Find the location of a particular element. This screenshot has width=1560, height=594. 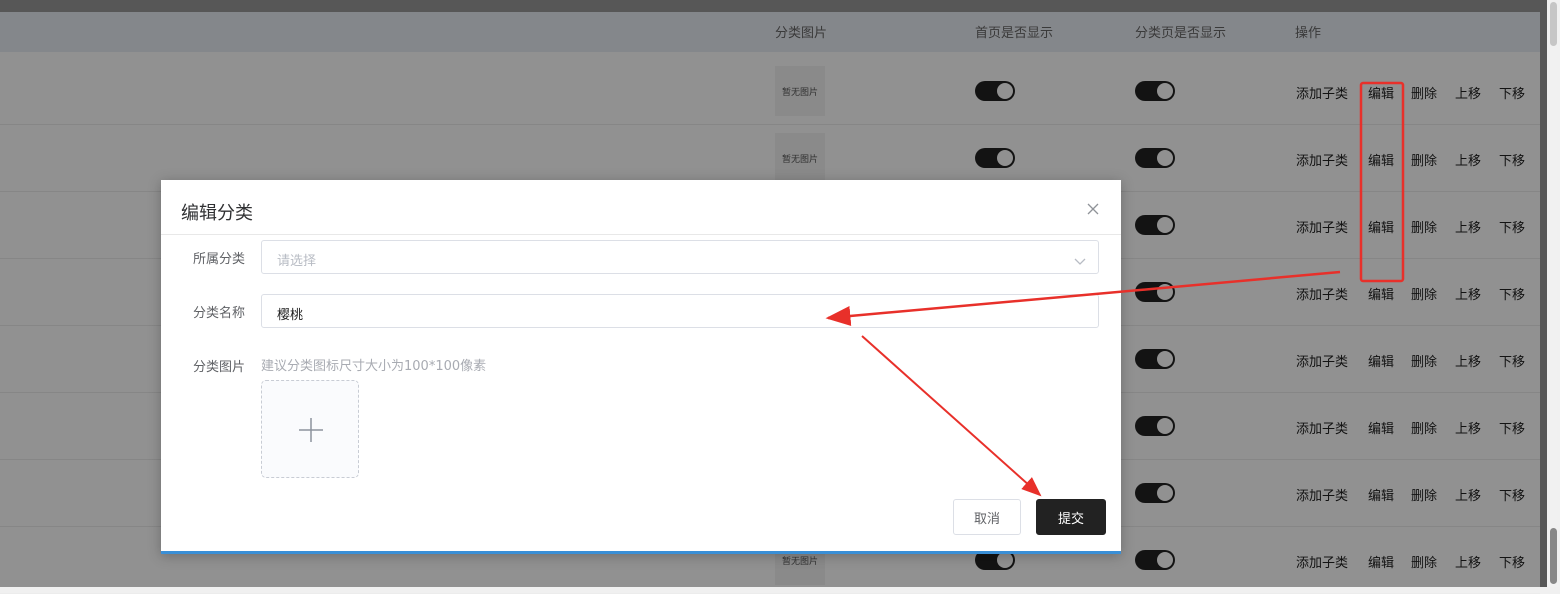

parent-category-label: 所属分类 is located at coordinates (219, 259).